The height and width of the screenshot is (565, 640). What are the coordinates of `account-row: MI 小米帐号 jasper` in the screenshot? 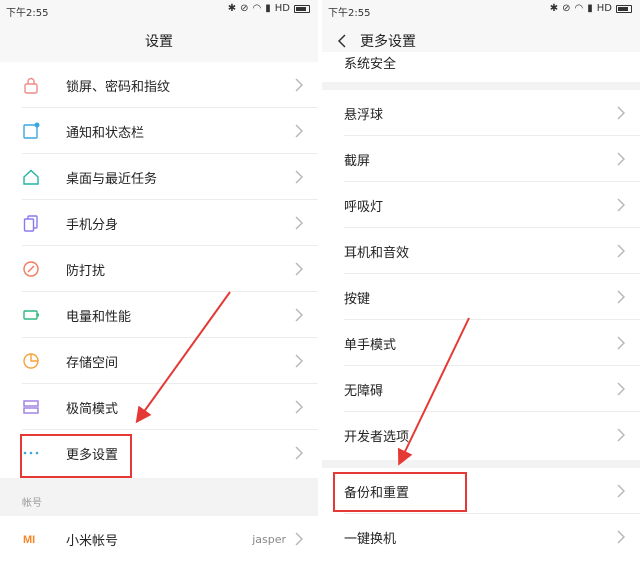 It's located at (159, 539).